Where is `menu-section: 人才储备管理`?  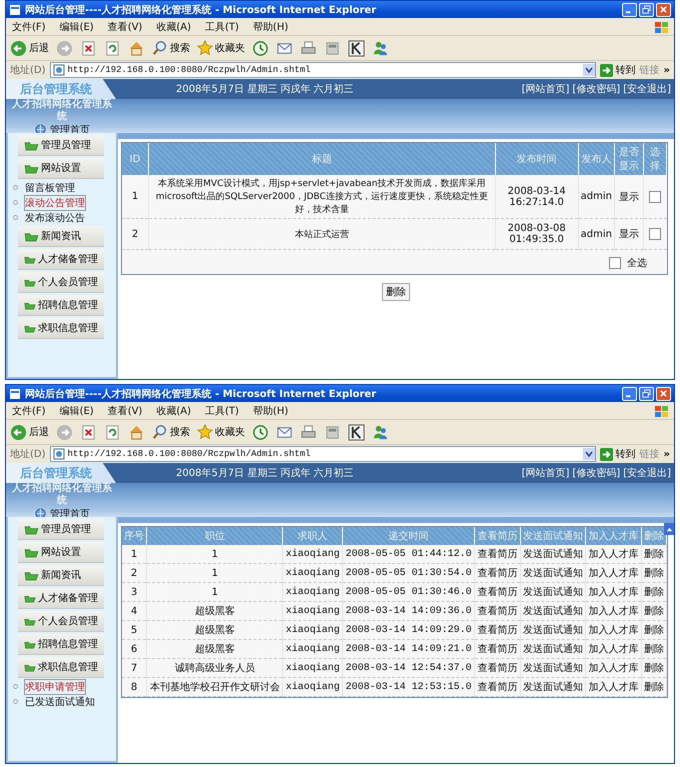
menu-section: 人才储备管理 is located at coordinates (61, 259).